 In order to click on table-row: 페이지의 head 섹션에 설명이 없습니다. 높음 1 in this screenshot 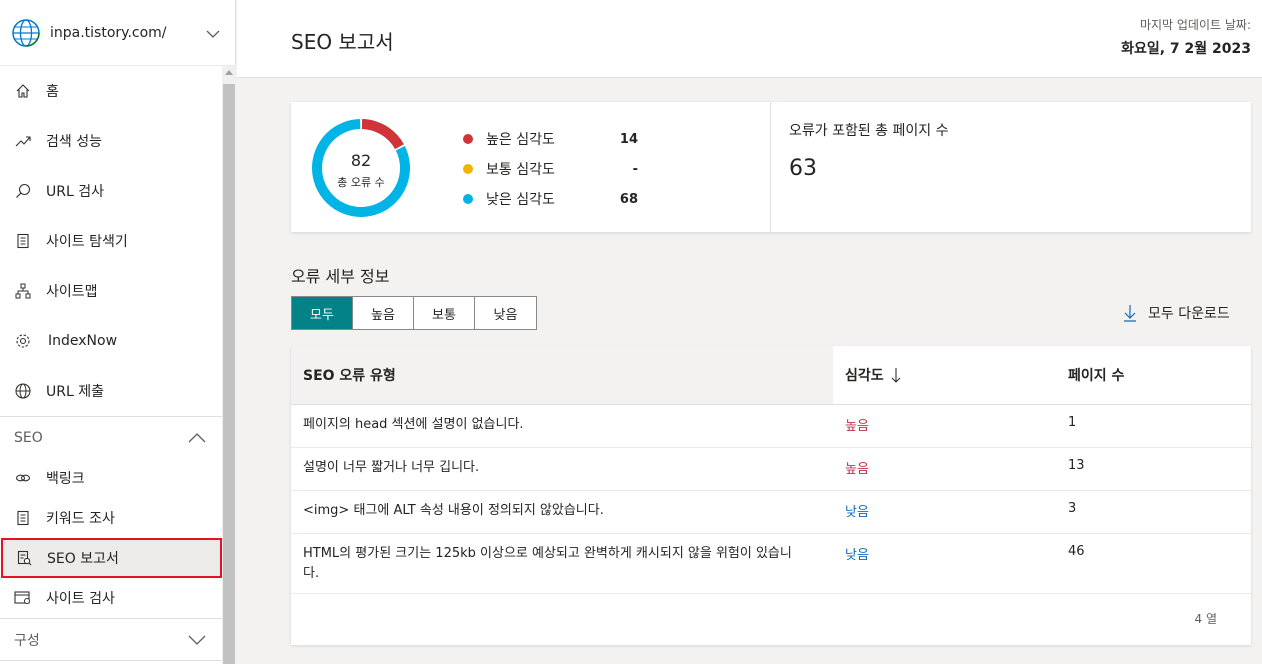, I will do `click(771, 426)`.